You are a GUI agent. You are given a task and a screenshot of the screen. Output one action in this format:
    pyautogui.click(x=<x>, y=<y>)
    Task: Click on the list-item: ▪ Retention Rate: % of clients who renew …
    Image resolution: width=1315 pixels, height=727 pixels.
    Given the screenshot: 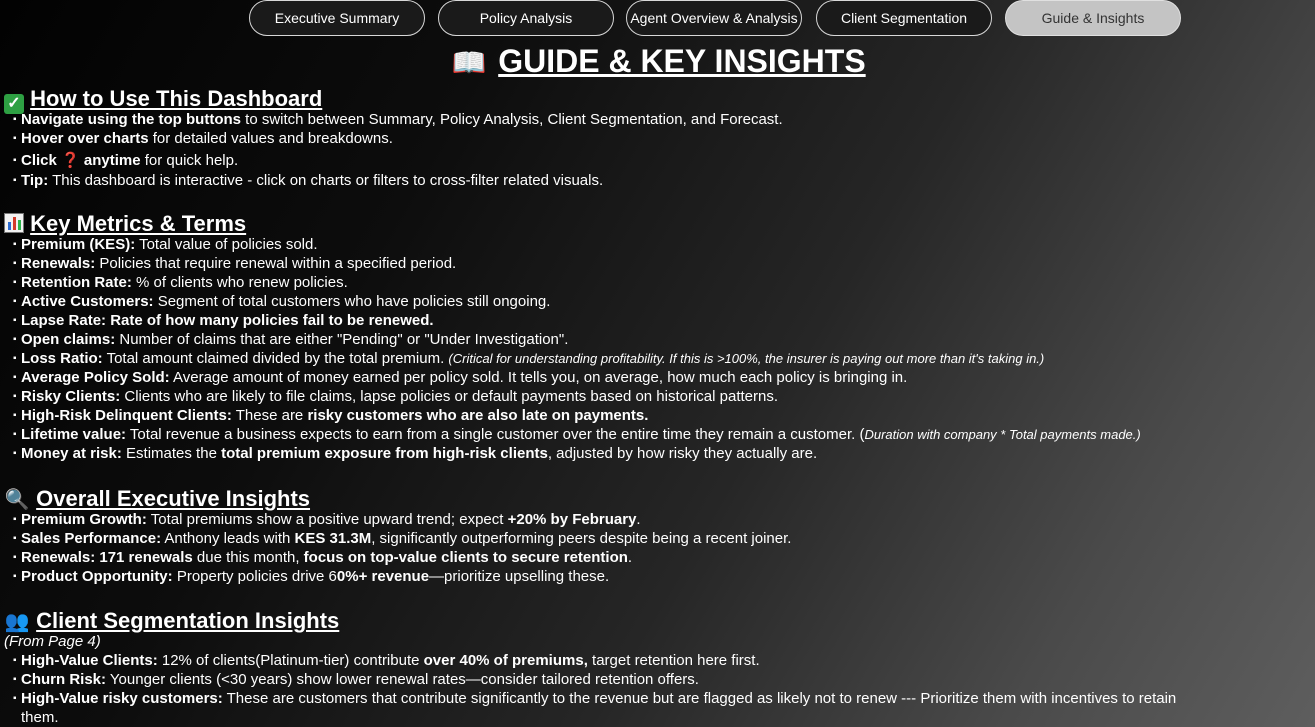 What is the action you would take?
    pyautogui.click(x=180, y=282)
    